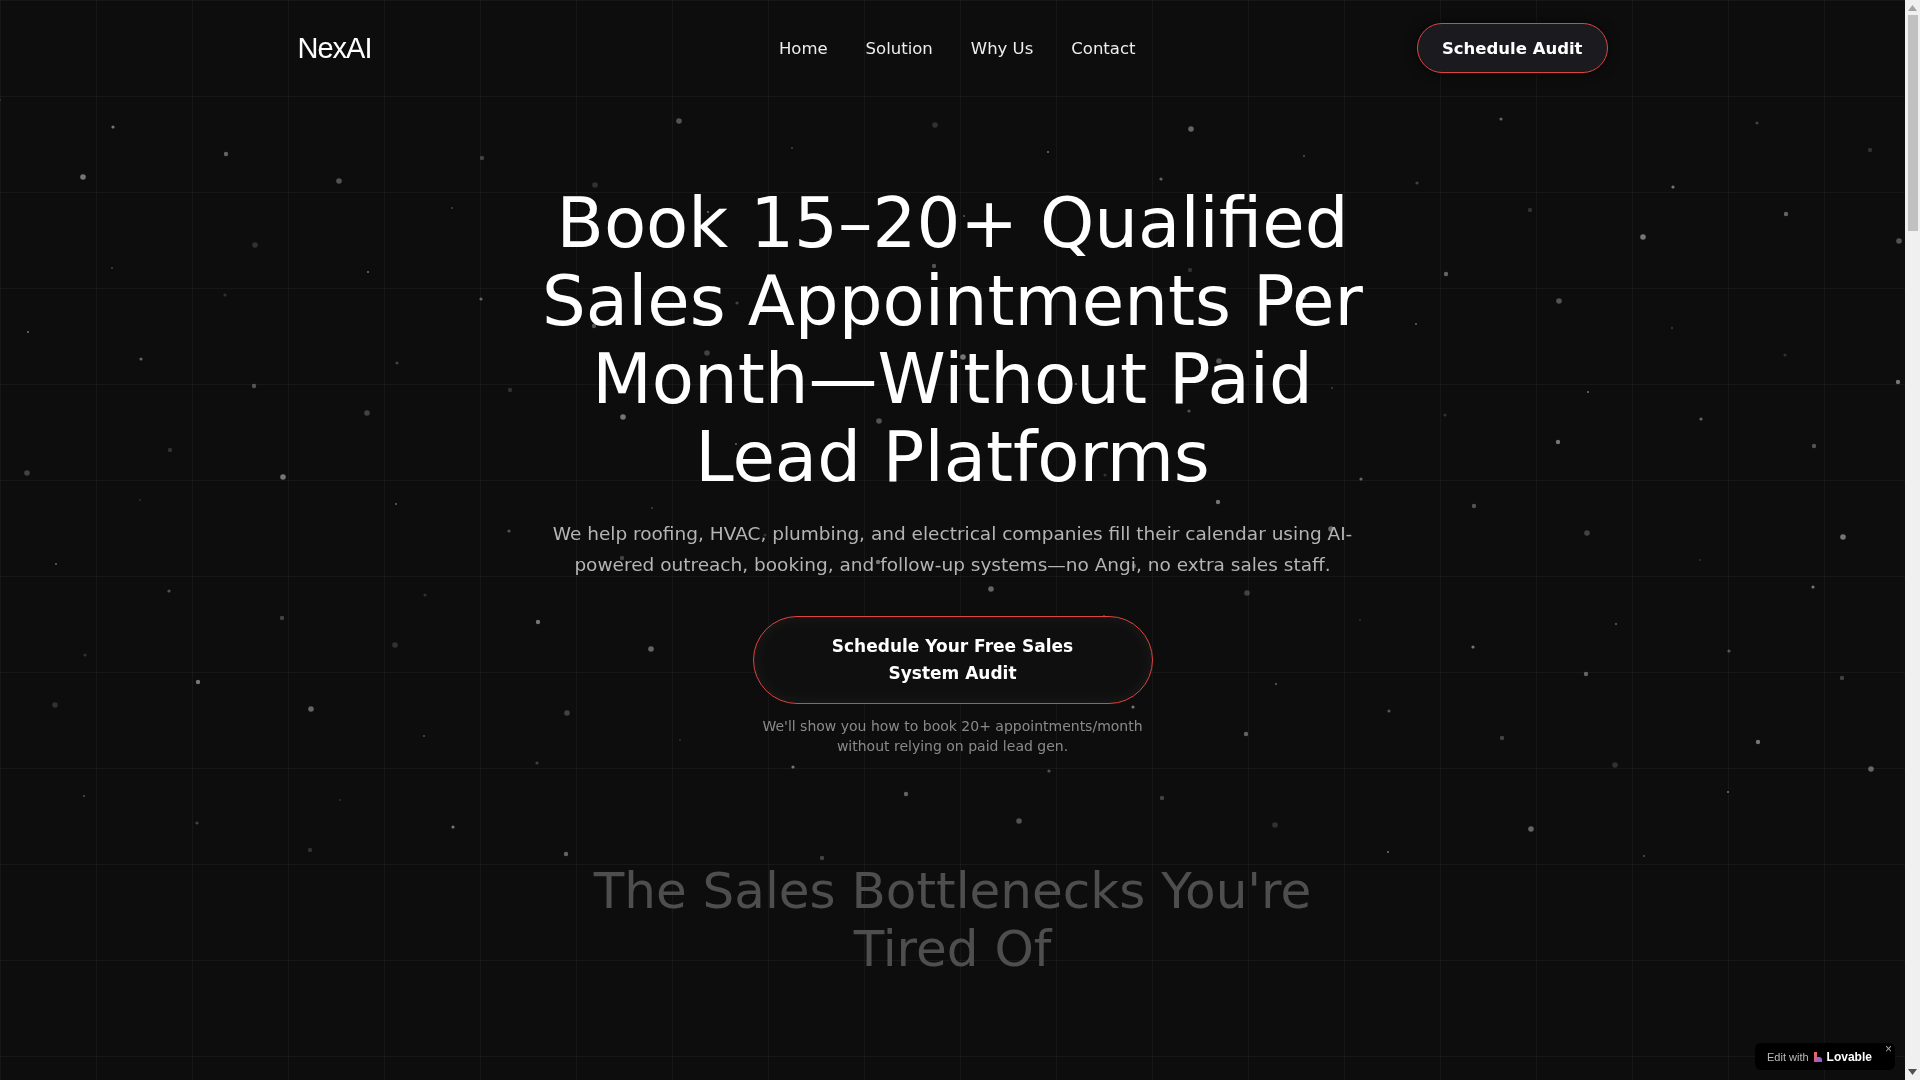  What do you see at coordinates (952, 549) in the screenshot?
I see `hero-subtitle: We help roofing, HVAC, plumbing, and electrical companies fill their calendar using AI-powered outreach, booking, and follow-up systems—no Angi, no extra sales staff.` at bounding box center [952, 549].